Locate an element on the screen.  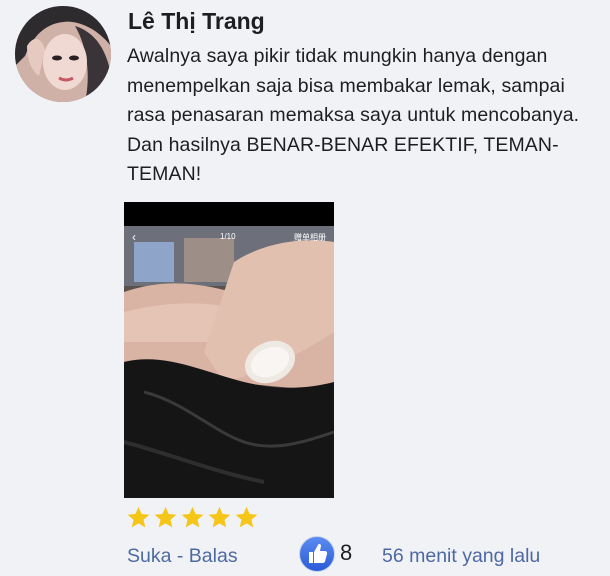
photo-toolbar: ‹ 1/10 赠单相册 is located at coordinates (229, 237).